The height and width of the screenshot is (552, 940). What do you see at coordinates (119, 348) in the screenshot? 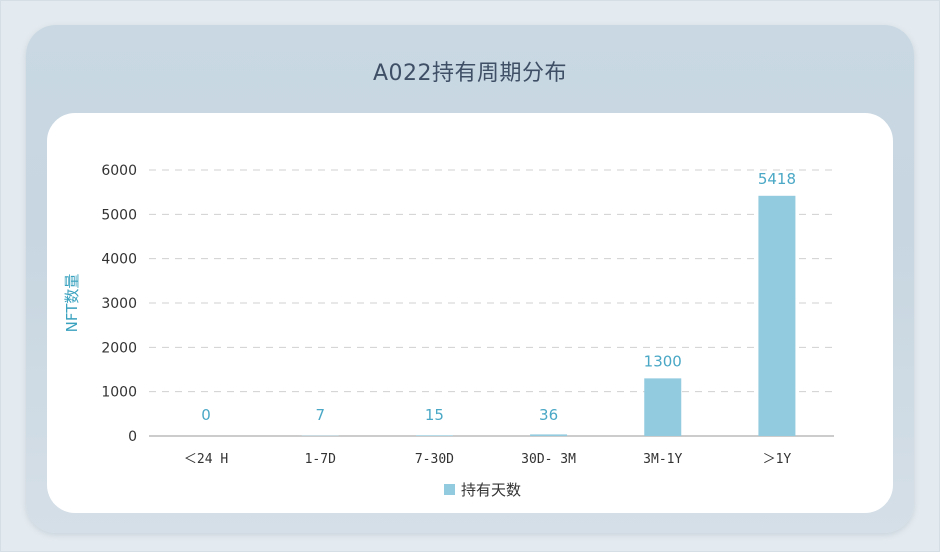
I see `y-tick-label: 2000` at bounding box center [119, 348].